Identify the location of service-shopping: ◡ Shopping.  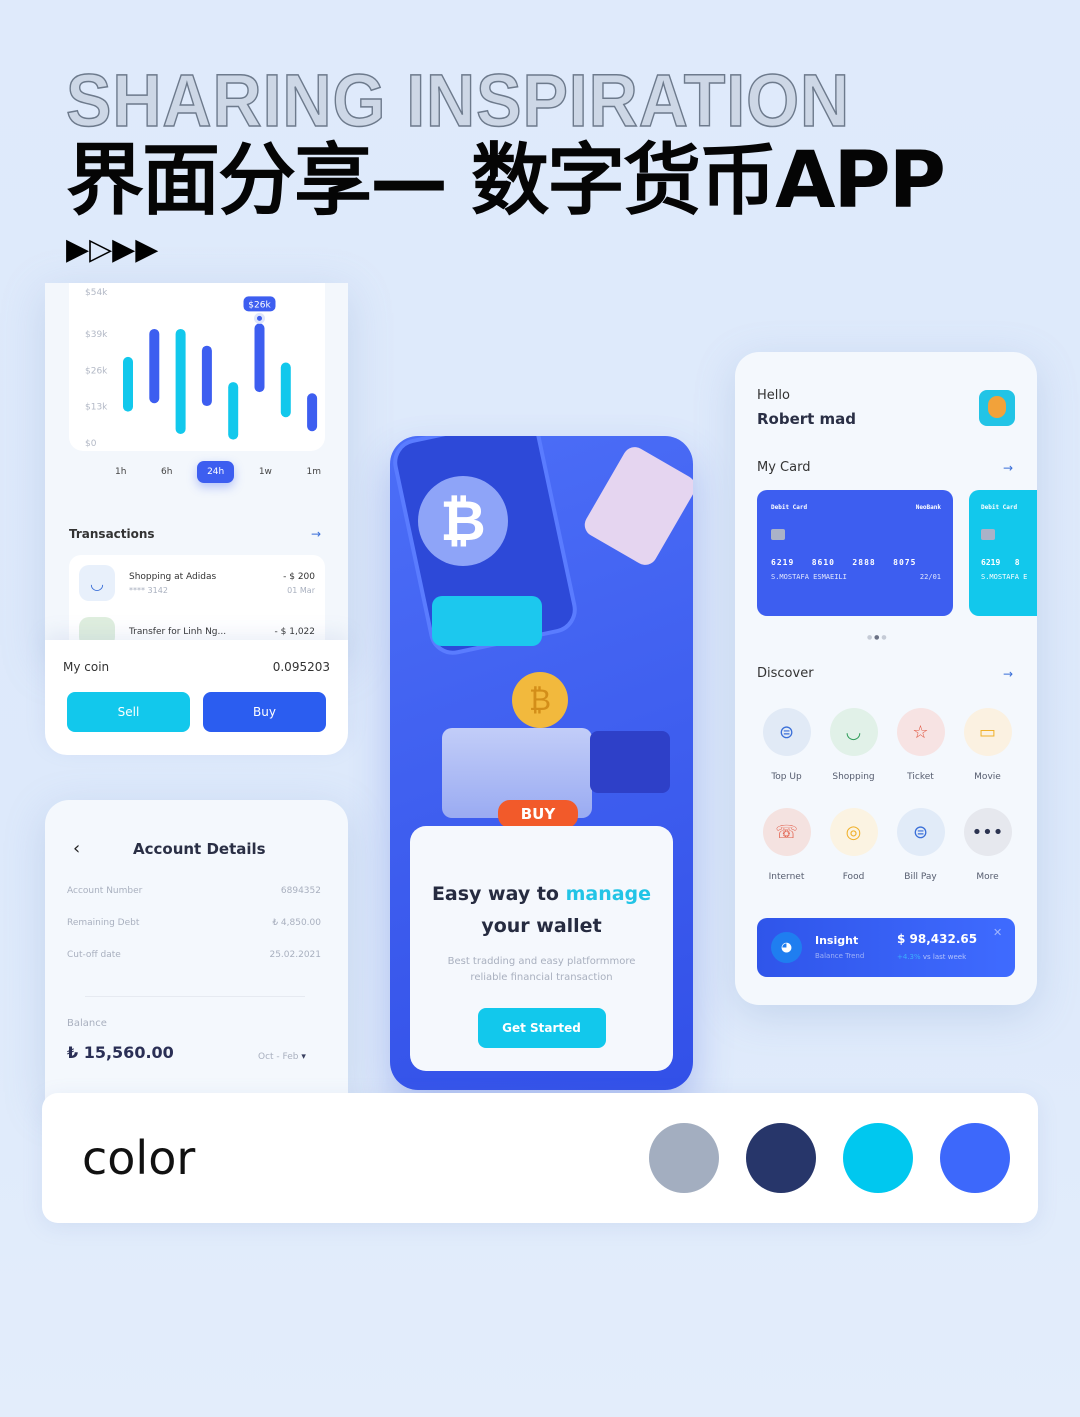
(853, 745).